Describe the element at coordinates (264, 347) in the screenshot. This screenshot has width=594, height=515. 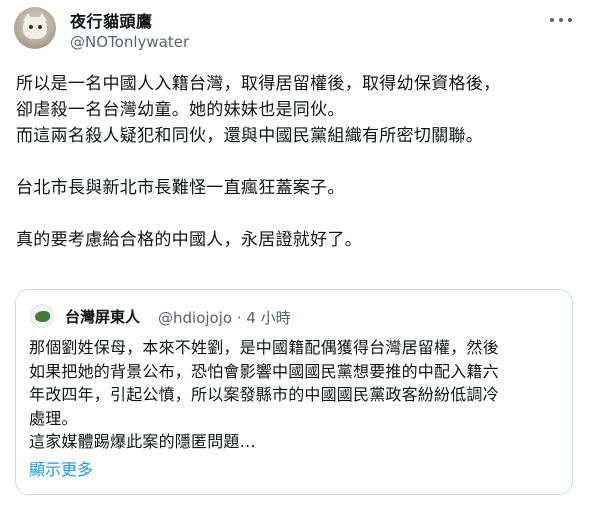
I see `quote-line: 那個劉姓保母，本來不姓劉，是中國籍配偶獲得台灣居留權，然後` at that location.